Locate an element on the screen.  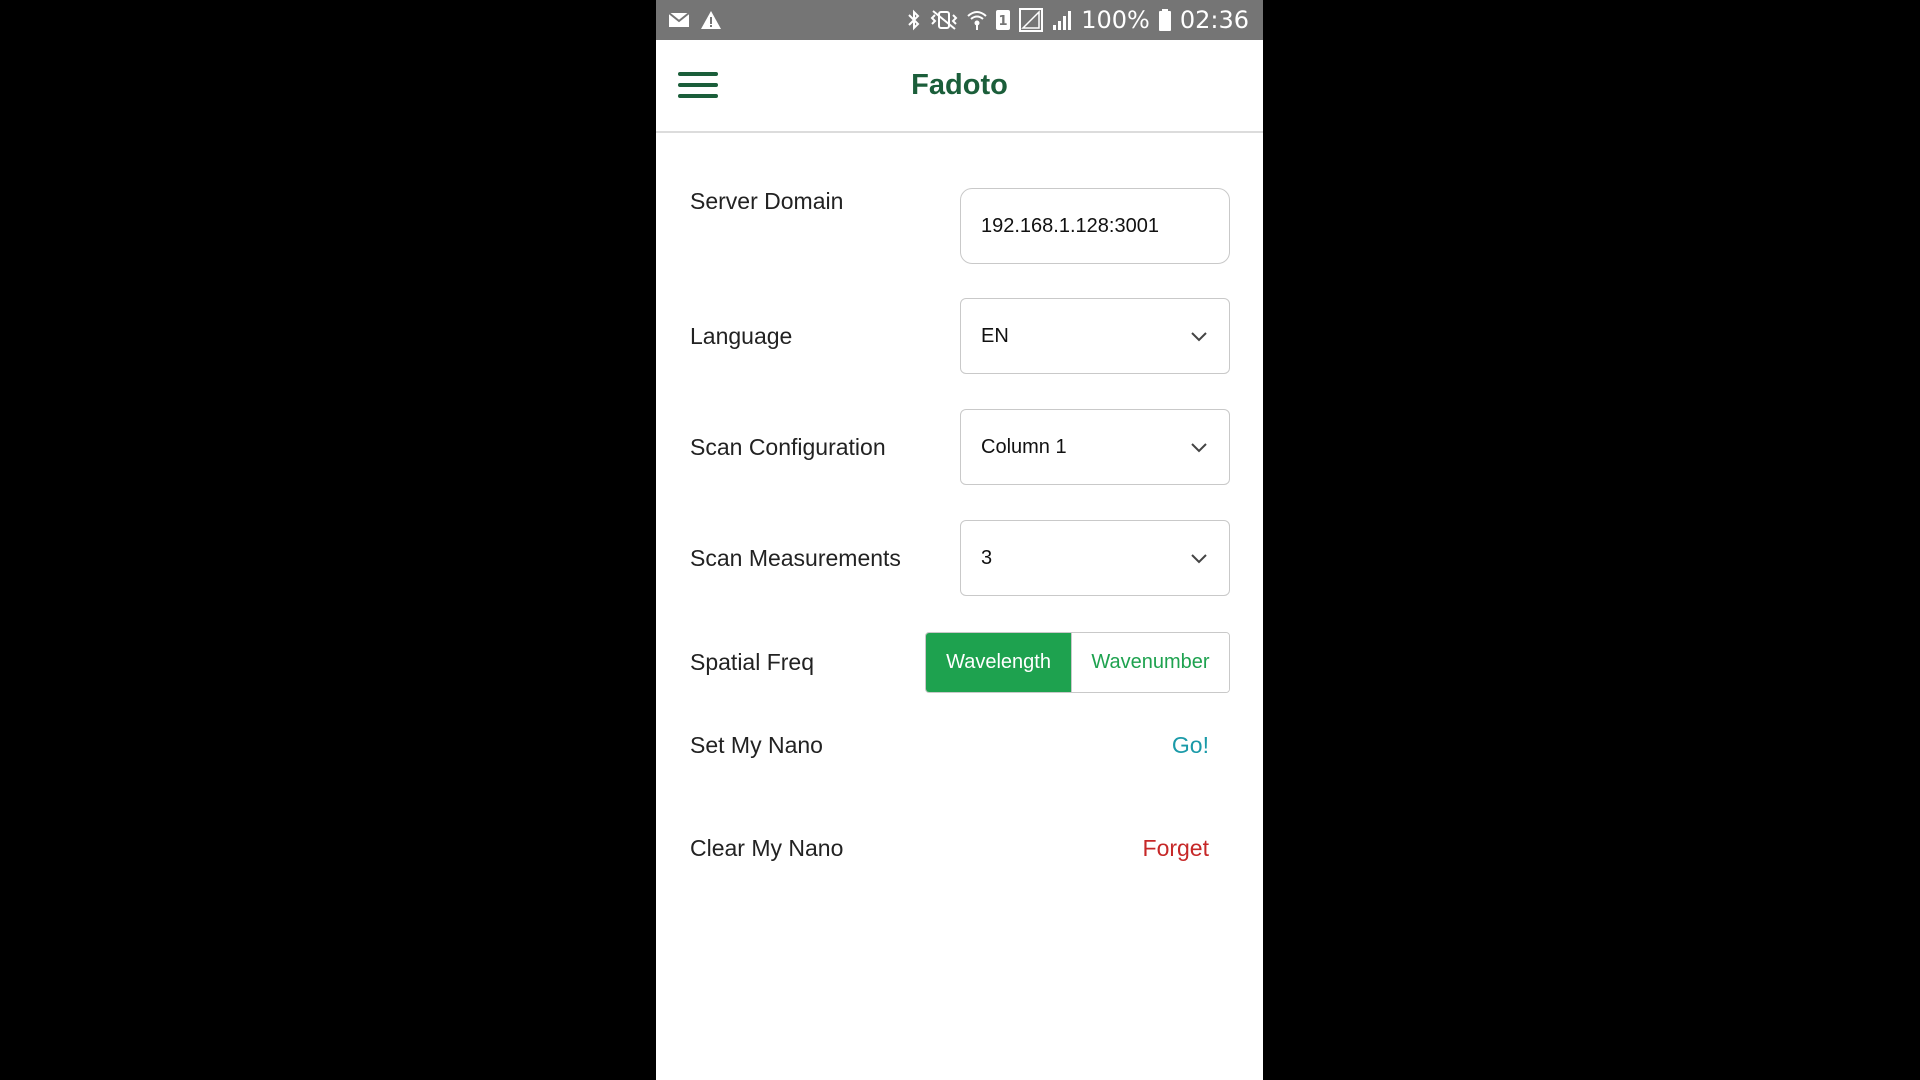
bluetooth-icon is located at coordinates (914, 20).